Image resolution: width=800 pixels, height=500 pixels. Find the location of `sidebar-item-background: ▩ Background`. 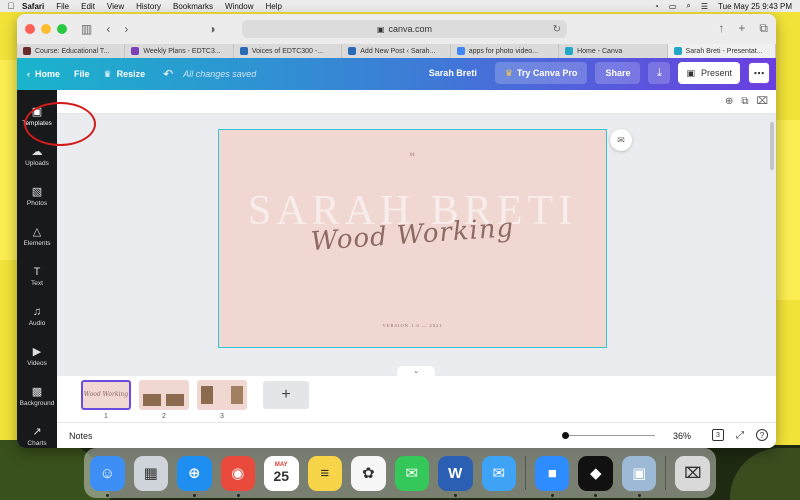

sidebar-item-background: ▩ Background is located at coordinates (37, 396).